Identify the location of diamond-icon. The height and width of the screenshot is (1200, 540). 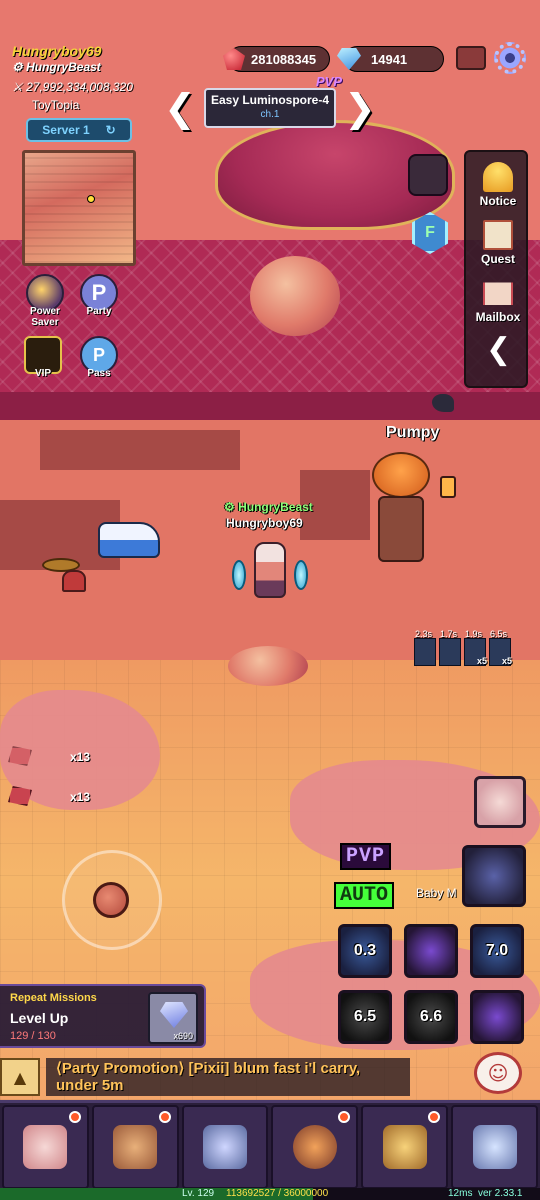
(174, 1015).